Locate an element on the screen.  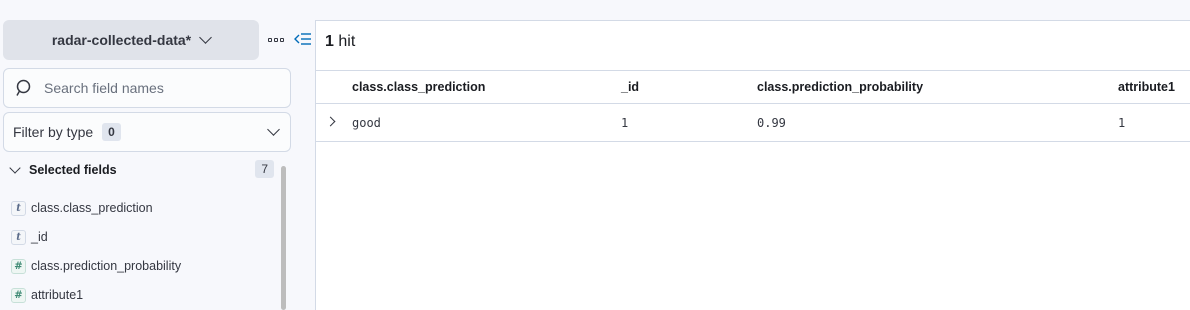
search-icon is located at coordinates (23, 87).